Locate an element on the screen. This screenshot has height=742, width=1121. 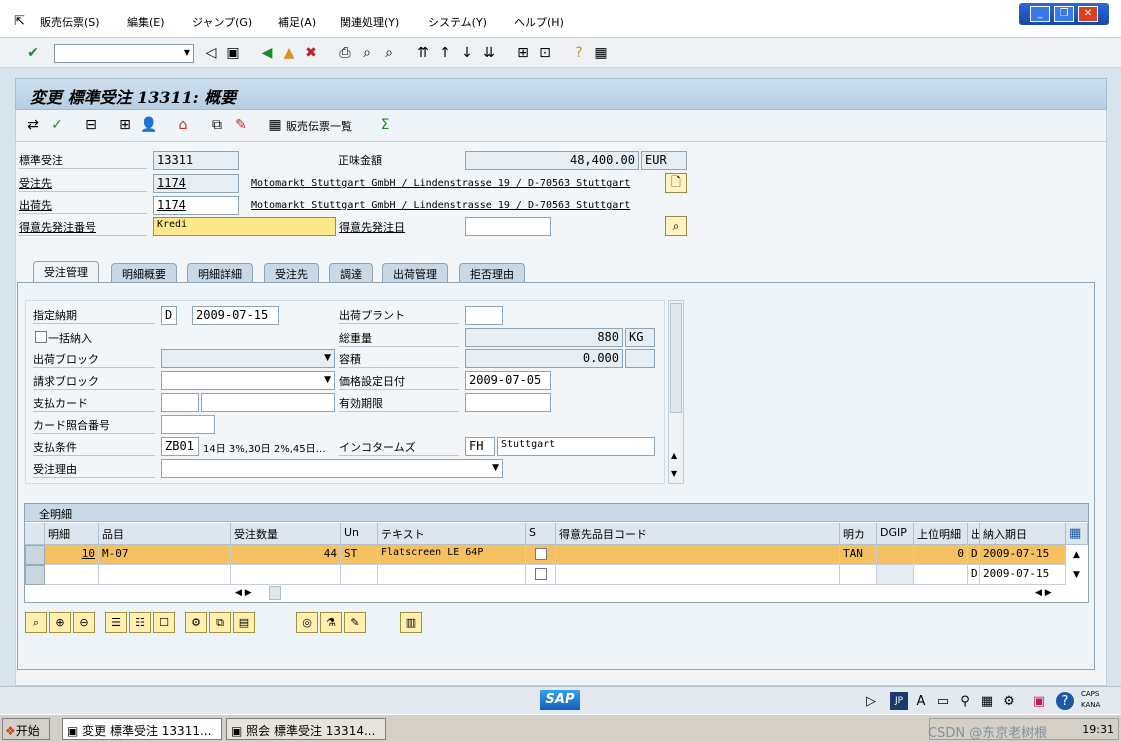
cell-material: M-07 is located at coordinates (165, 555).